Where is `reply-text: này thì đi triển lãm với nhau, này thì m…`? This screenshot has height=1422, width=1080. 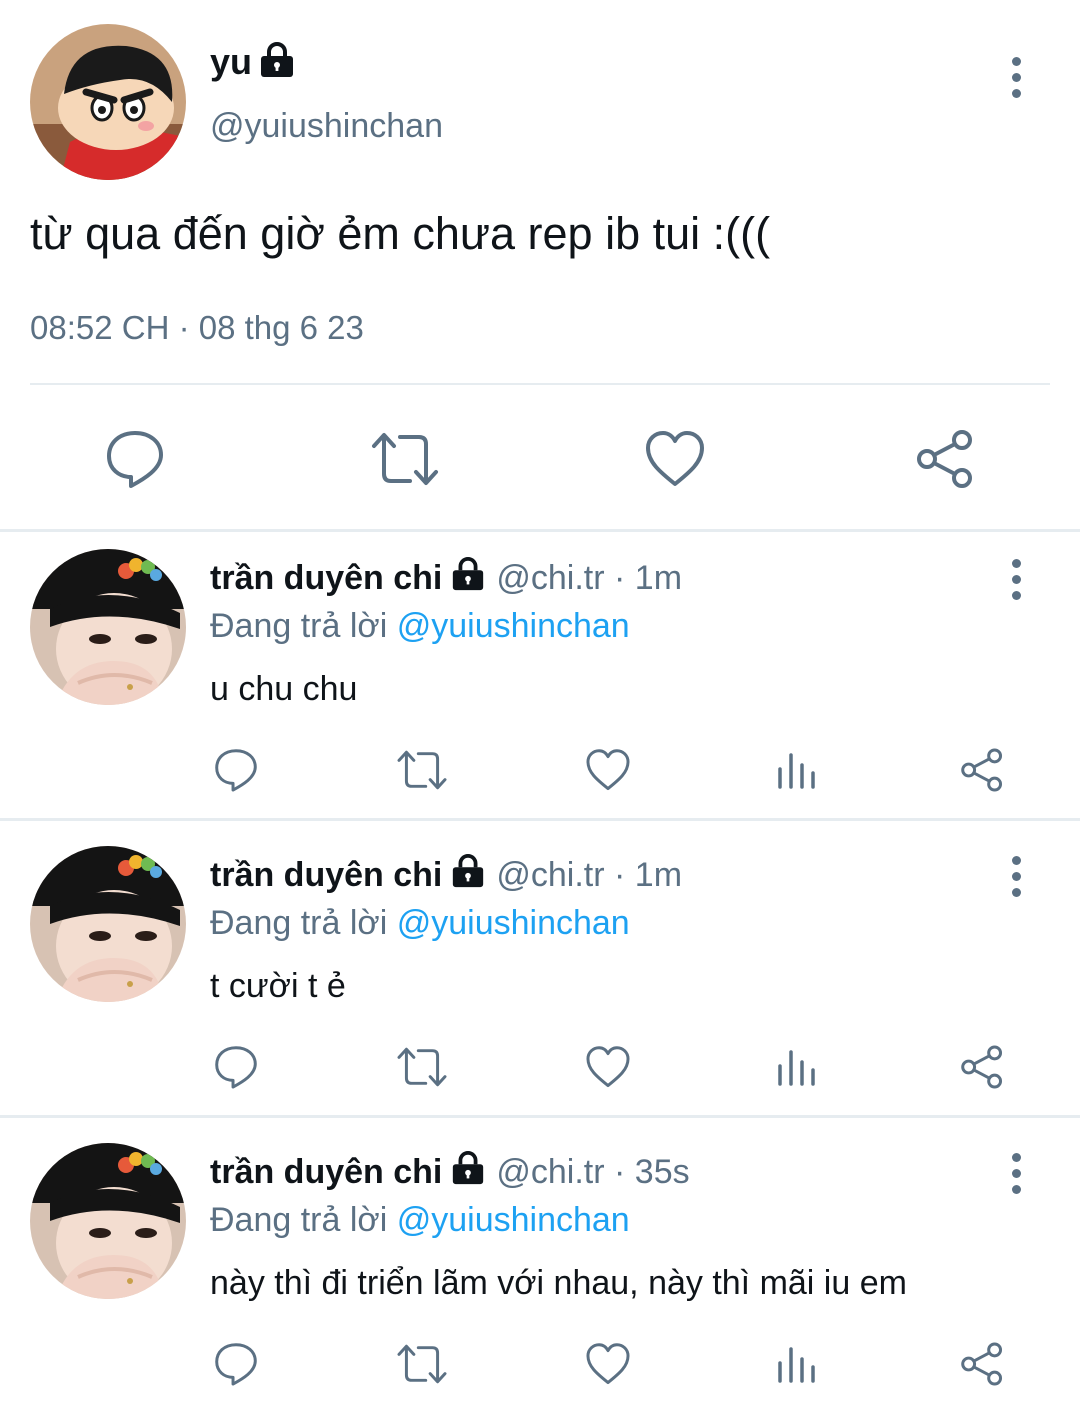 reply-text: này thì đi triển lãm với nhau, này thì m… is located at coordinates (558, 1283).